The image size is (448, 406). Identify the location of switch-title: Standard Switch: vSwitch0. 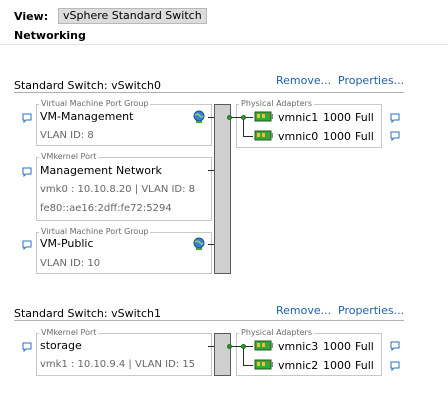
(87, 85).